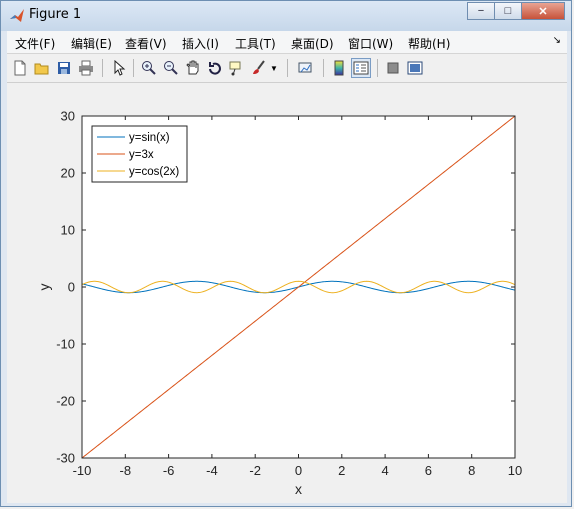 The width and height of the screenshot is (574, 509). What do you see at coordinates (65, 458) in the screenshot?
I see `y-tick-label: -30` at bounding box center [65, 458].